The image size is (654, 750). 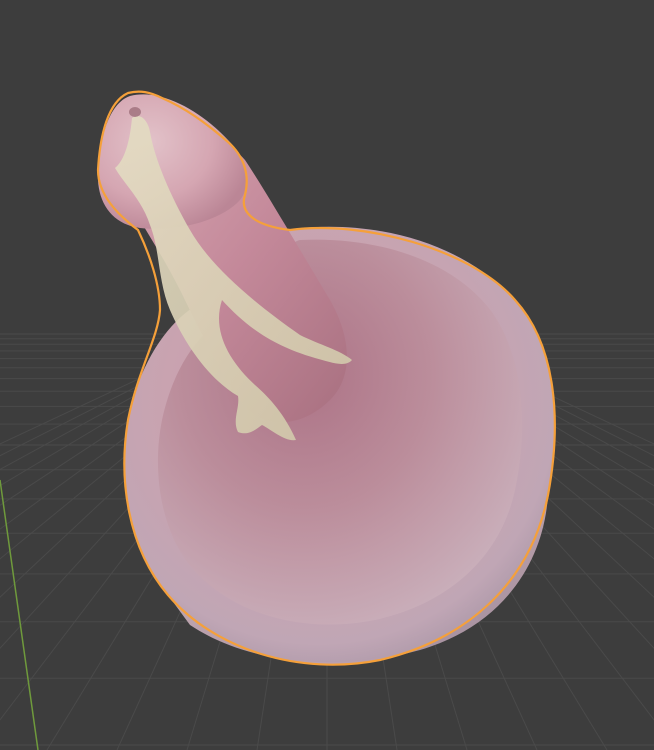 What do you see at coordinates (19, 614) in the screenshot?
I see `y-axis-line` at bounding box center [19, 614].